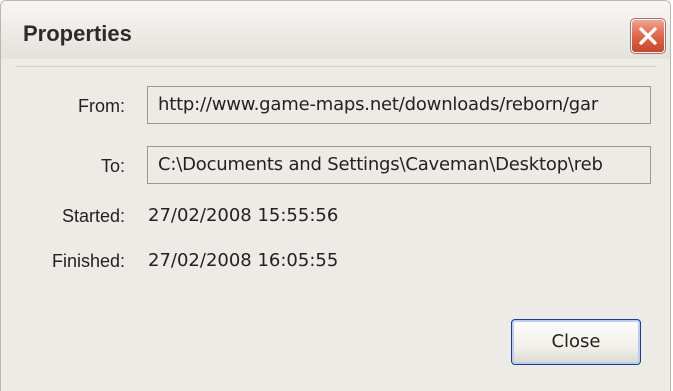  Describe the element at coordinates (576, 342) in the screenshot. I see `close-button: Close` at that location.